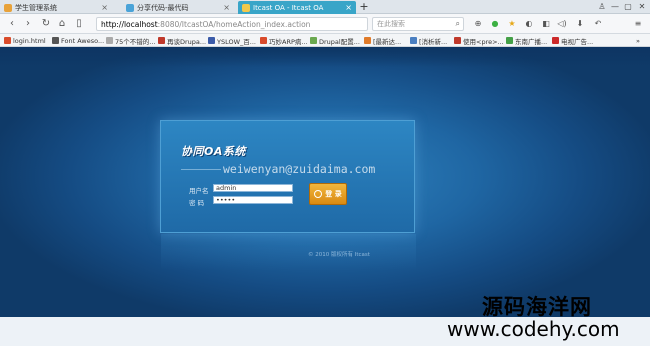 The image size is (650, 346). What do you see at coordinates (213, 151) in the screenshot?
I see `app-logo: 协同OA系统` at bounding box center [213, 151].